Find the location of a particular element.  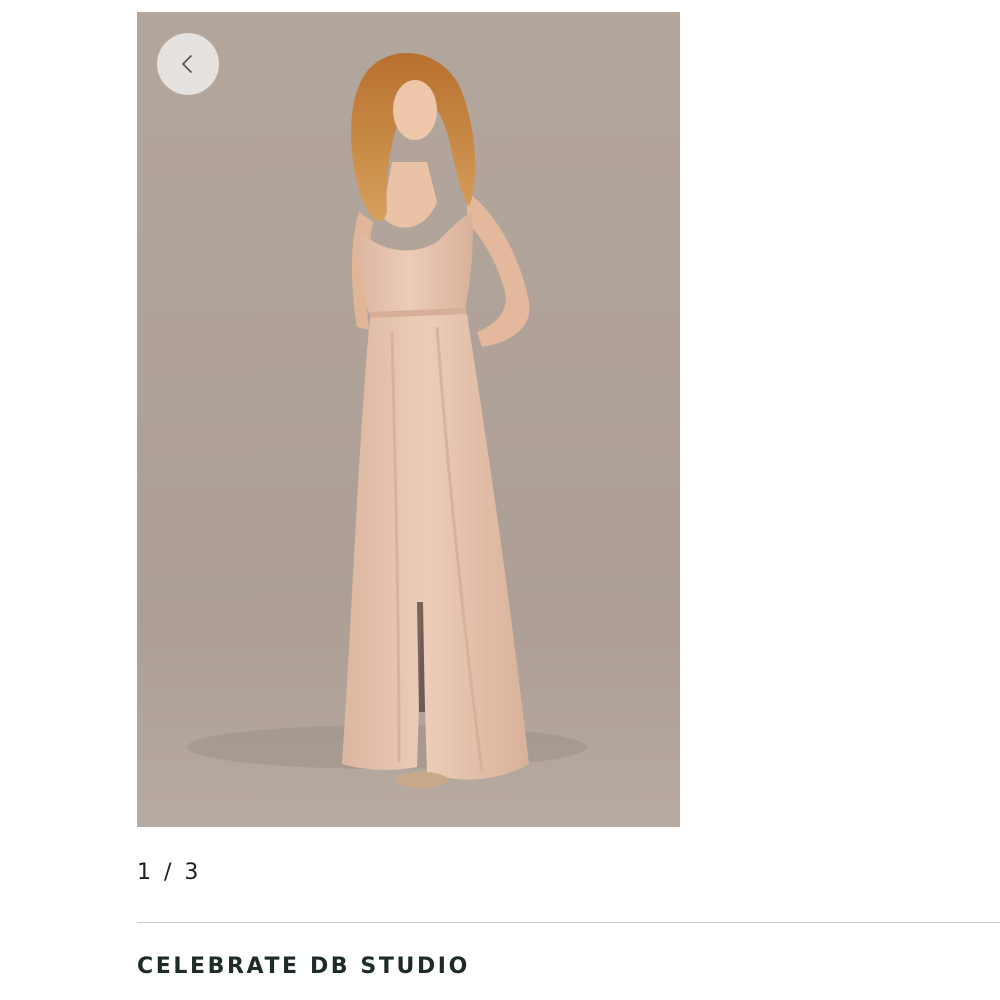

chevron-left-icon is located at coordinates (187, 64).